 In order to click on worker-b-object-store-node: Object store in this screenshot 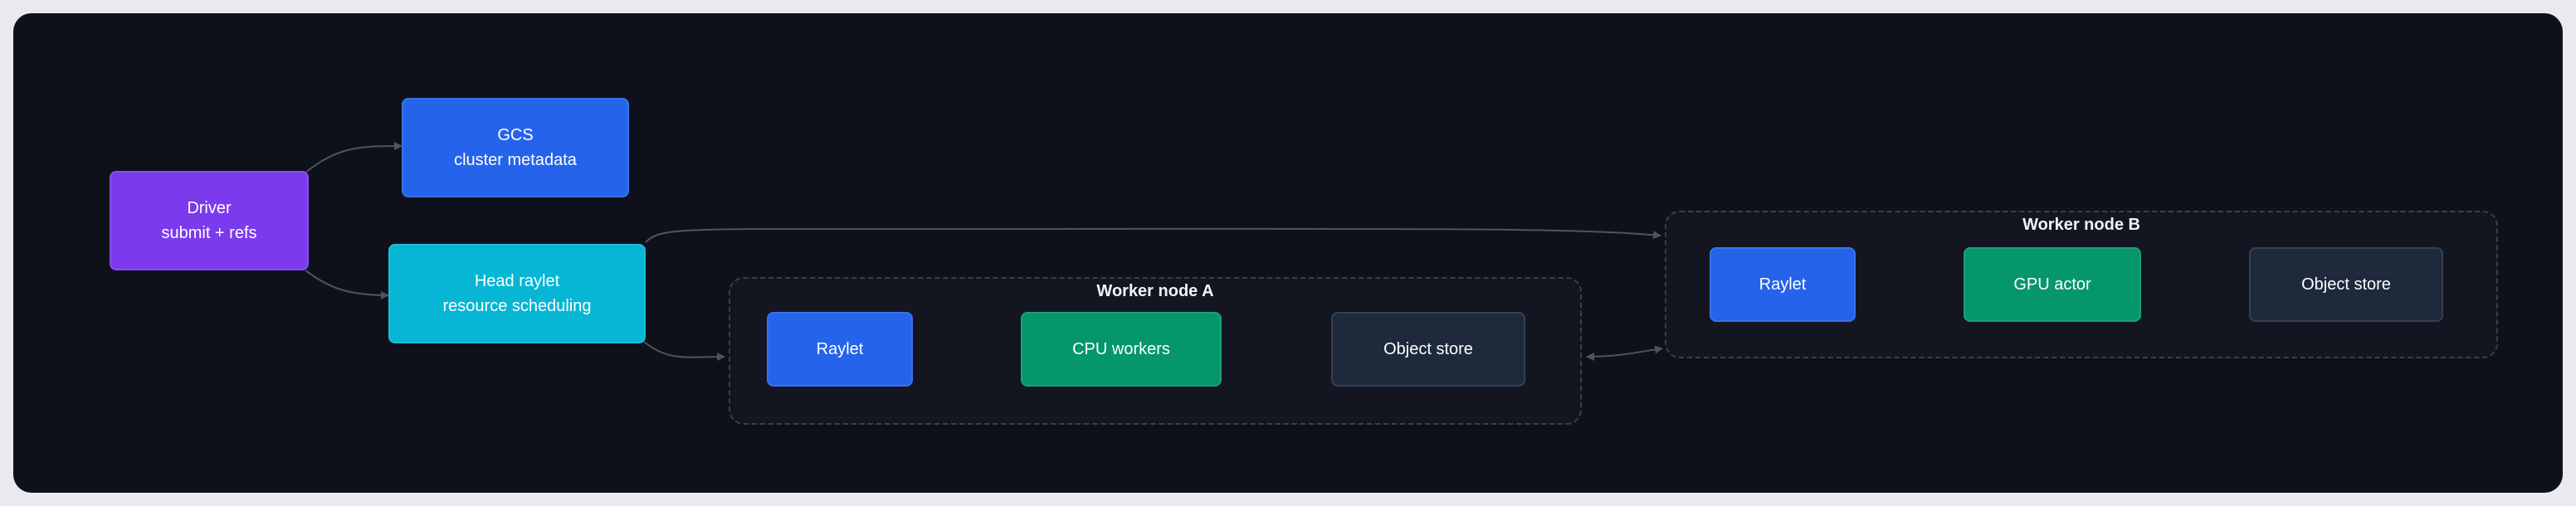, I will do `click(2346, 284)`.